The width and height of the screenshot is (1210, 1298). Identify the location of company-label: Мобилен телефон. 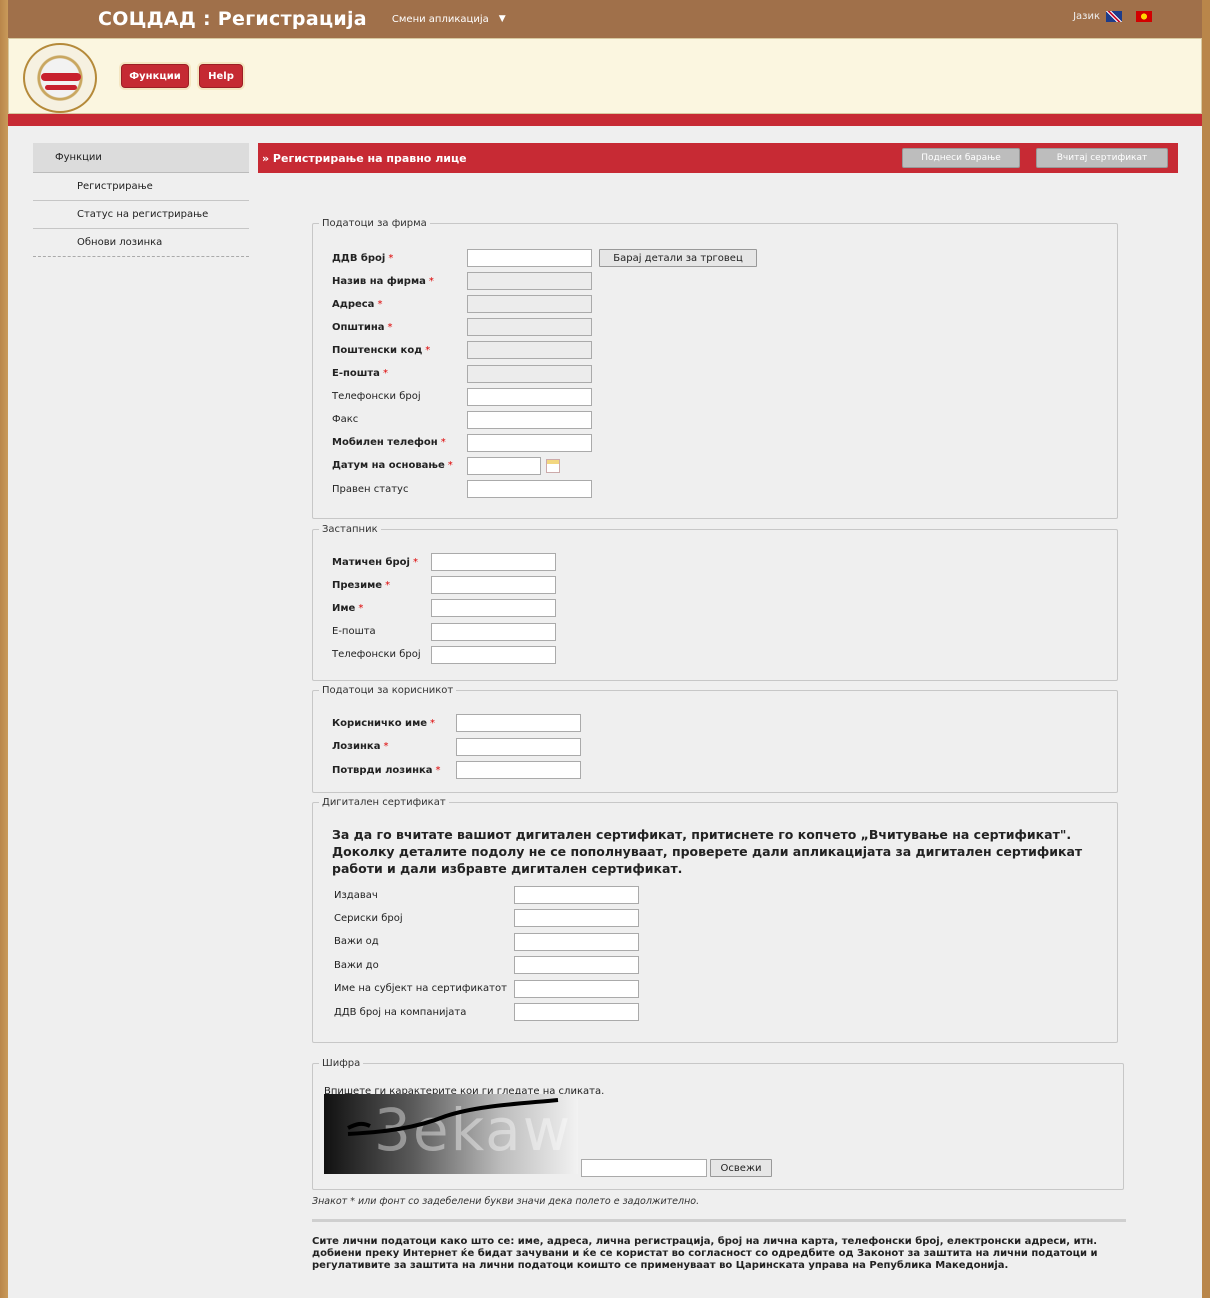
(385, 443).